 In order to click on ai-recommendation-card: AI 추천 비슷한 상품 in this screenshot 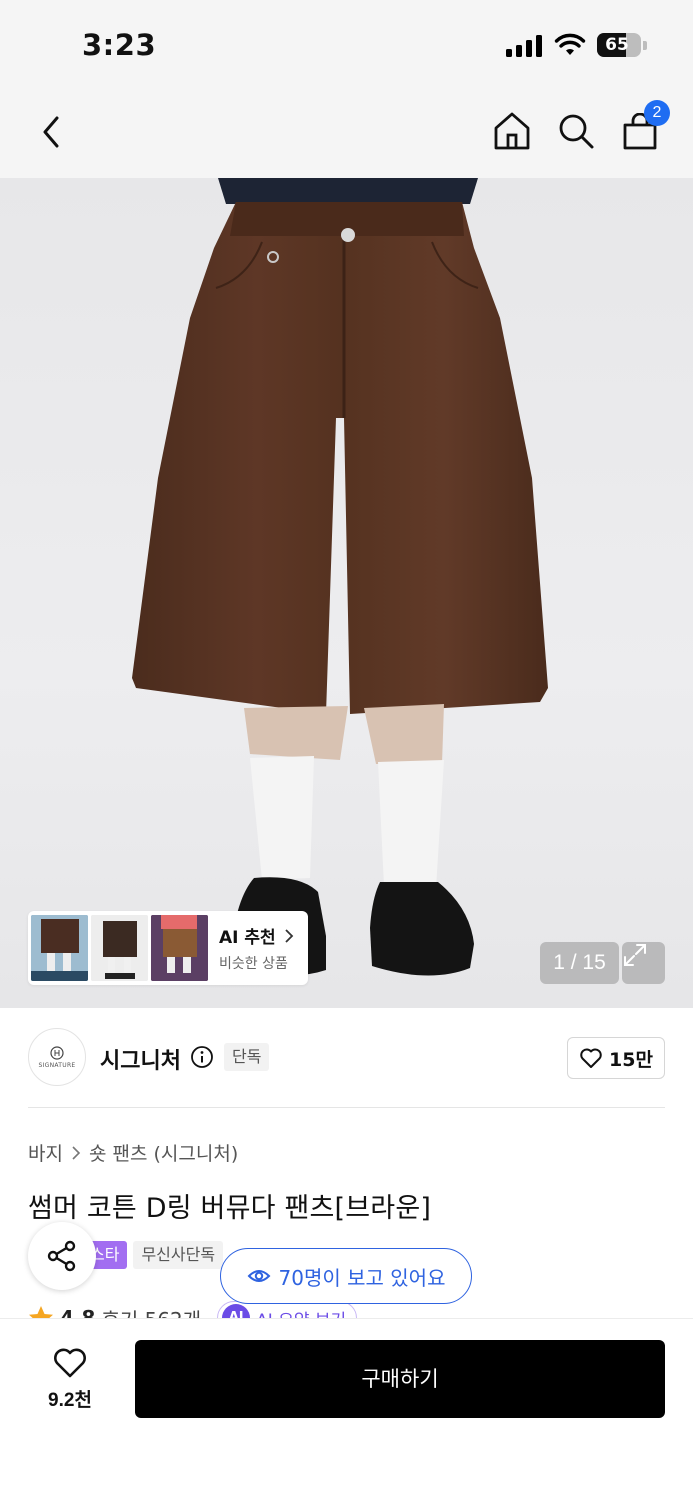, I will do `click(168, 948)`.